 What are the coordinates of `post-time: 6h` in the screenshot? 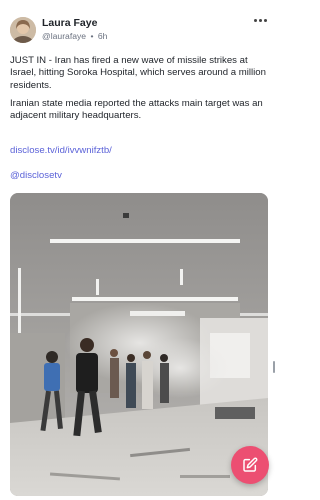 It's located at (102, 36).